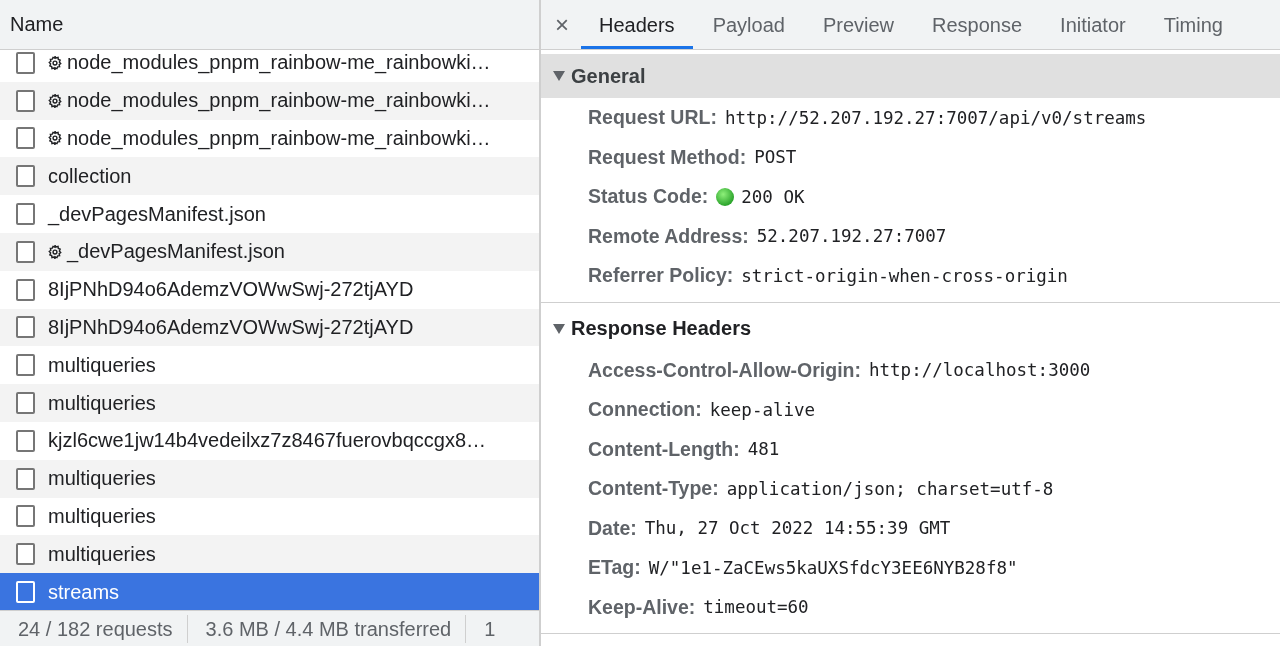  What do you see at coordinates (904, 275) in the screenshot?
I see `header-value: strict-origin-when-cross-origin` at bounding box center [904, 275].